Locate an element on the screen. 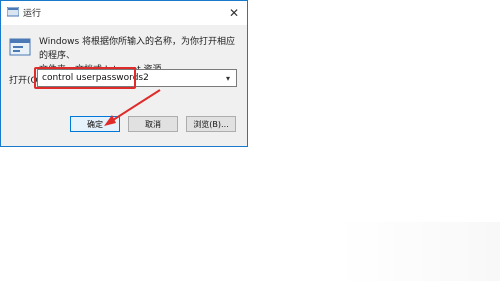 The image size is (500, 281). cancel-button: 取消 is located at coordinates (153, 124).